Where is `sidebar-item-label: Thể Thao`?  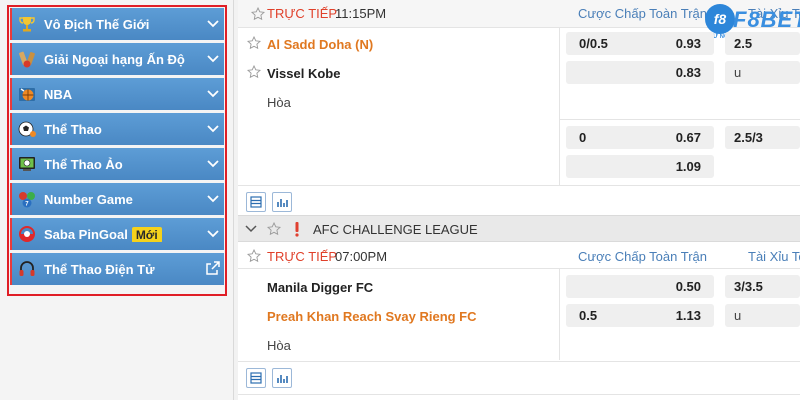 sidebar-item-label: Thể Thao is located at coordinates (73, 129).